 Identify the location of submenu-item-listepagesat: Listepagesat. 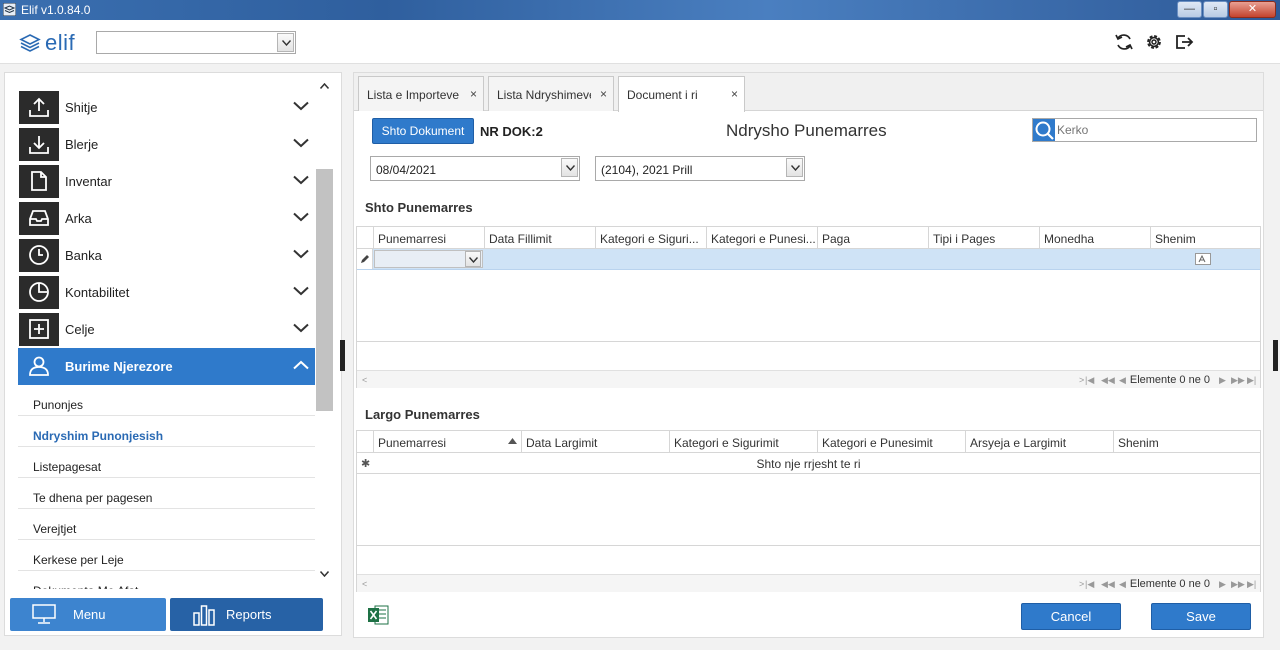
(166, 462).